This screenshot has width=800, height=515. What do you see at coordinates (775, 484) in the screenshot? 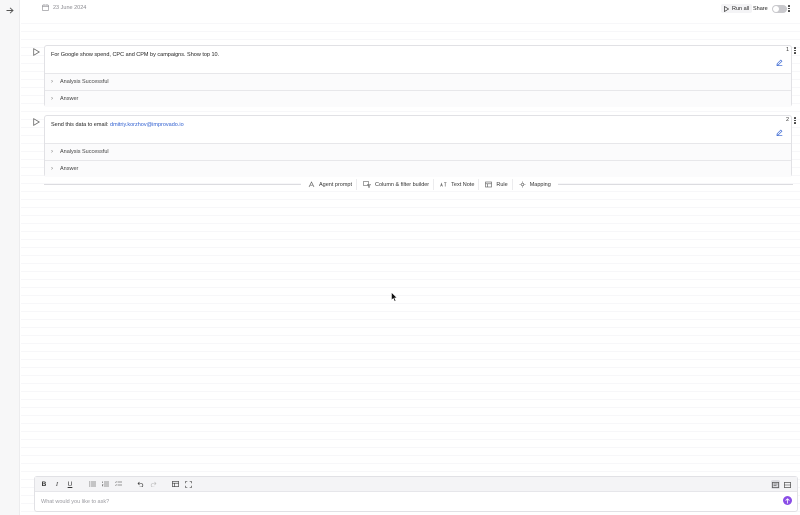
I see `notebook-view-icon` at bounding box center [775, 484].